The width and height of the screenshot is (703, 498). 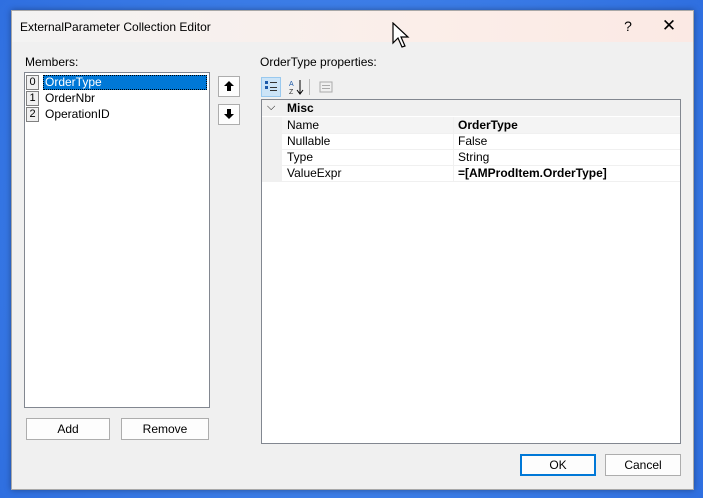 I want to click on category-row-misc: ⌵ Misc, so click(x=471, y=108).